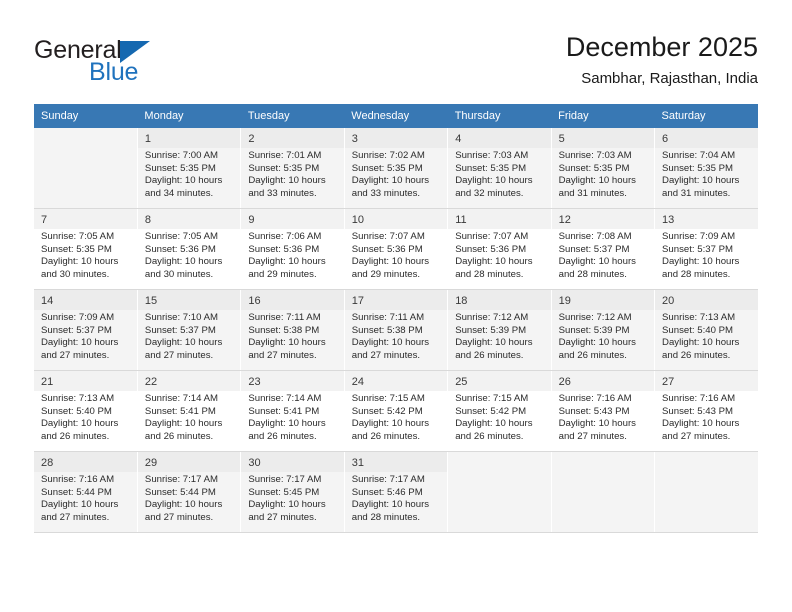 The image size is (792, 612). Describe the element at coordinates (491, 330) in the screenshot. I see `day-sunset-text: Sunset: 5:39 PM` at that location.